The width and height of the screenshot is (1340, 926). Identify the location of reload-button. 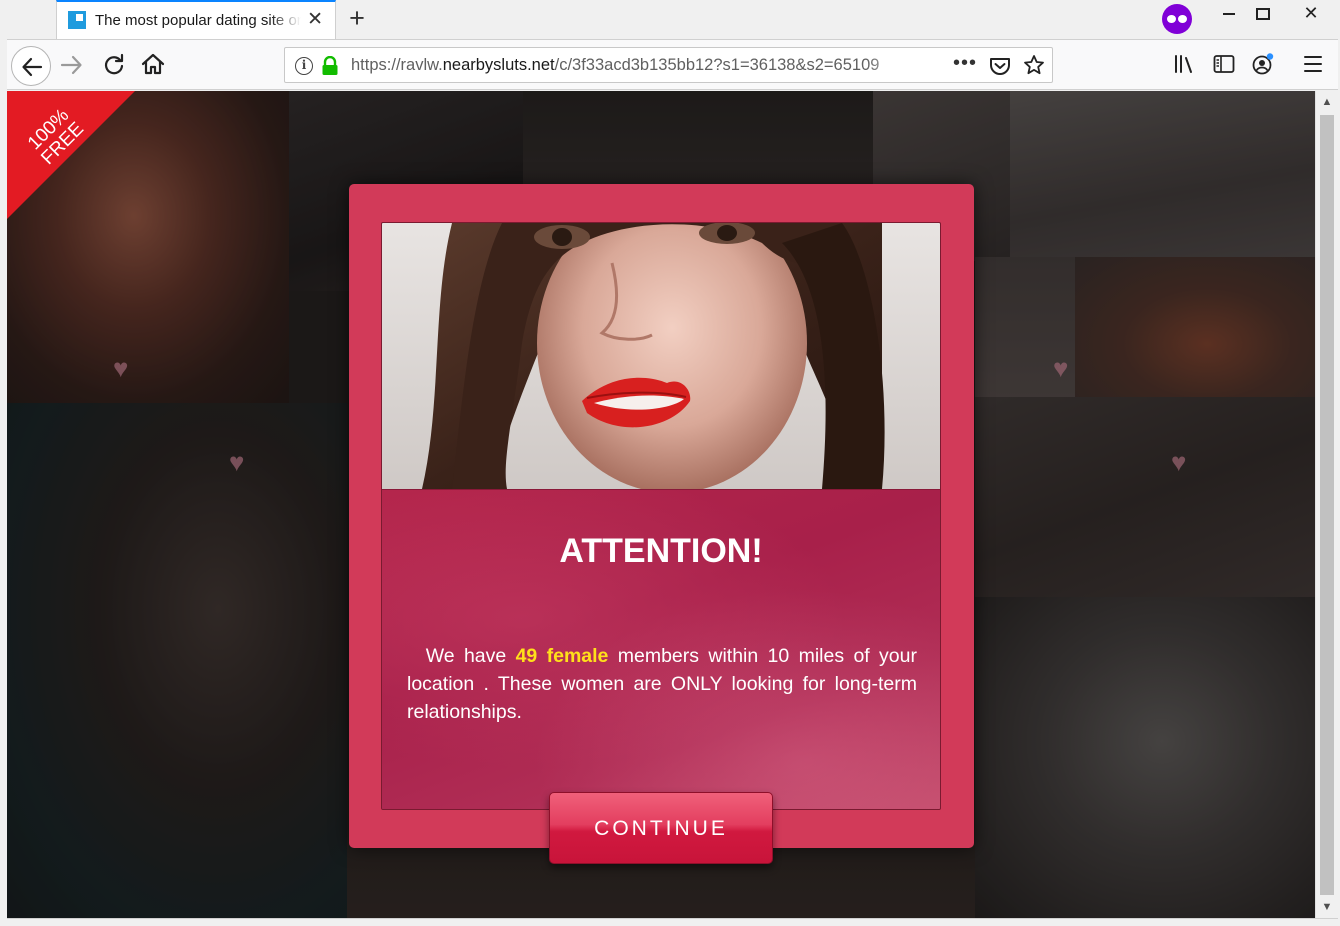
(114, 65).